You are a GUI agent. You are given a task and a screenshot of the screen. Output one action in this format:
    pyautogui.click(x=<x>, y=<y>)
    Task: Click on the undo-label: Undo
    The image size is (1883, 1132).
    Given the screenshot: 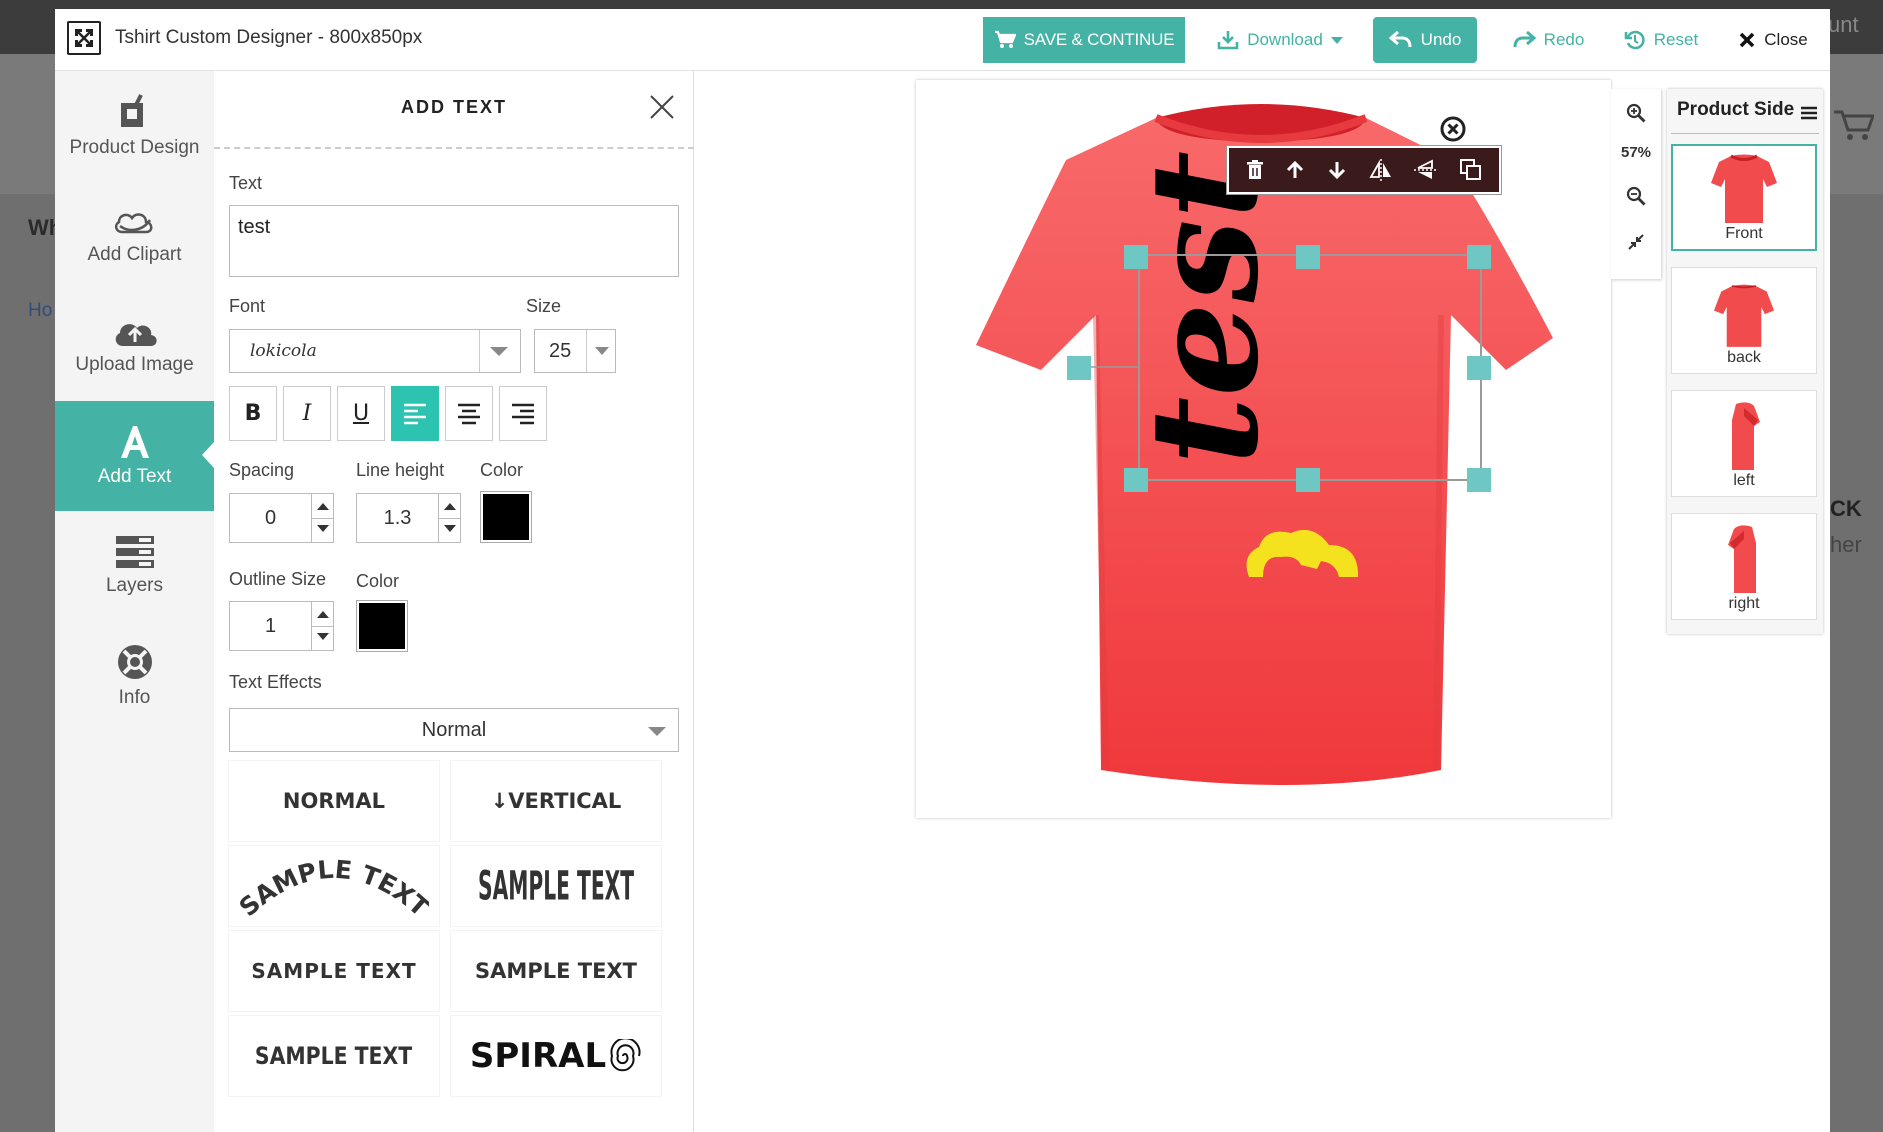 What is the action you would take?
    pyautogui.click(x=1441, y=39)
    